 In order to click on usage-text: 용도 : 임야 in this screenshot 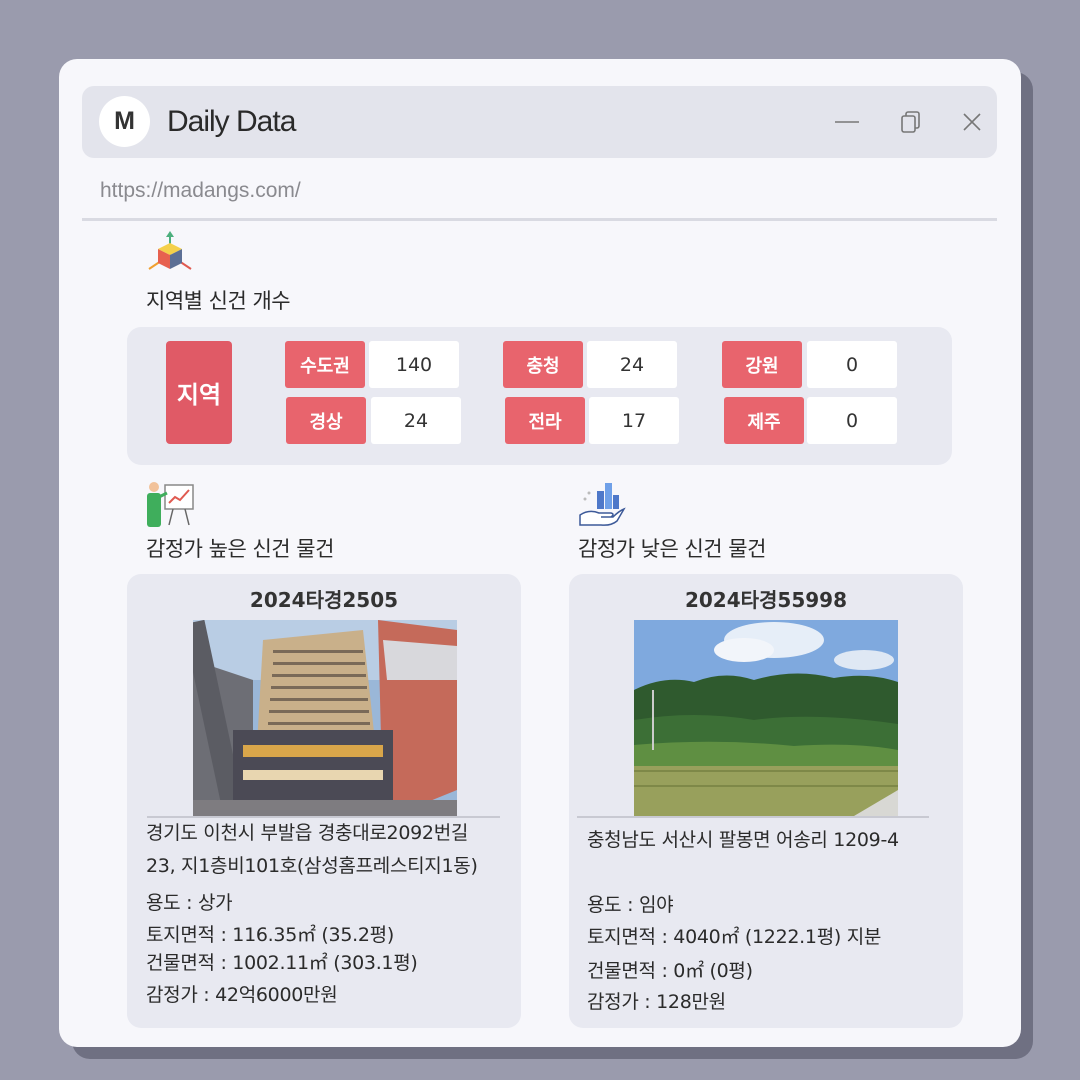, I will do `click(630, 905)`.